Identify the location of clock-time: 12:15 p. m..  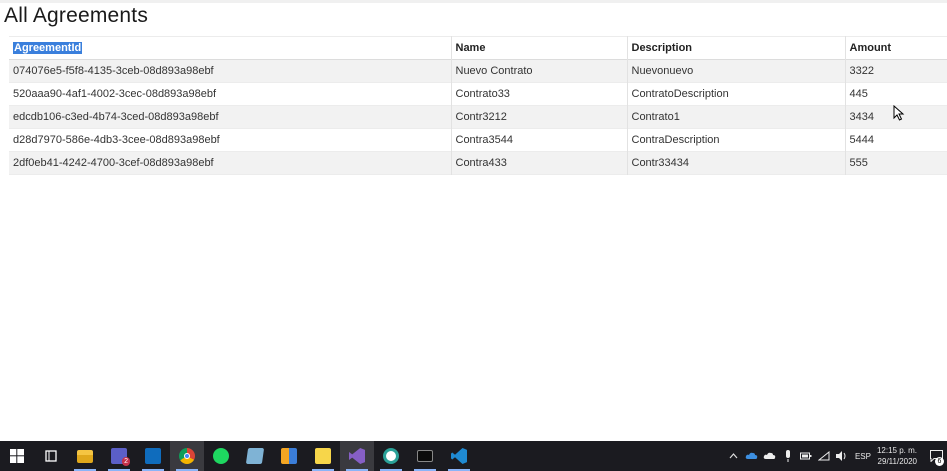
(896, 450).